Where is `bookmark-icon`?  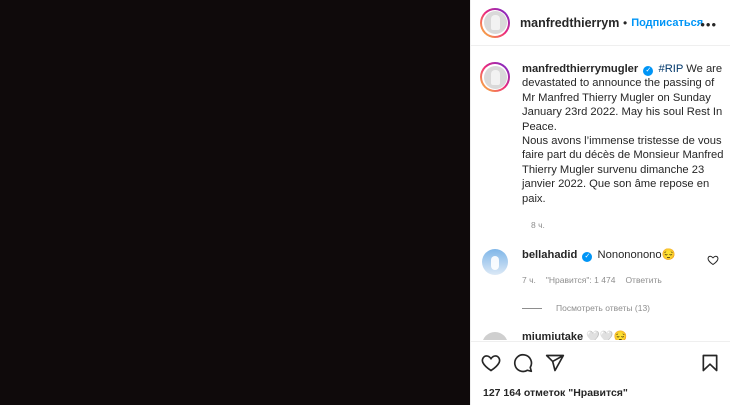 bookmark-icon is located at coordinates (710, 363).